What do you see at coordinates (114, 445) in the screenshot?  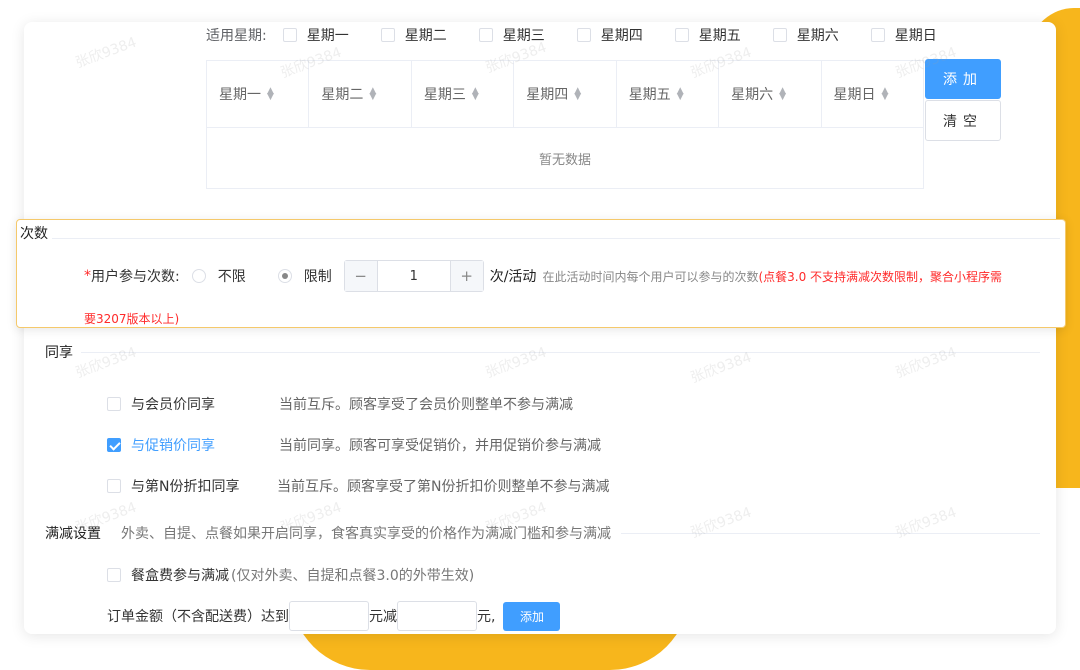 I see `checkbox-checked-icon` at bounding box center [114, 445].